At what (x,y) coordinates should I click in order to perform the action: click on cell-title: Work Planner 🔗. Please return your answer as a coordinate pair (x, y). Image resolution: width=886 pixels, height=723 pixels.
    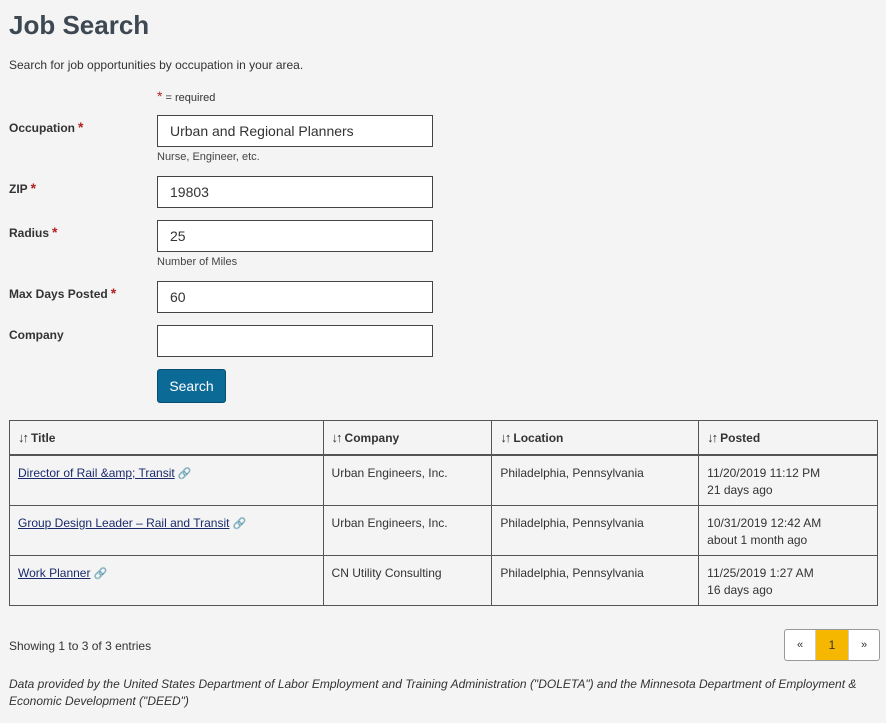
    Looking at the image, I should click on (166, 580).